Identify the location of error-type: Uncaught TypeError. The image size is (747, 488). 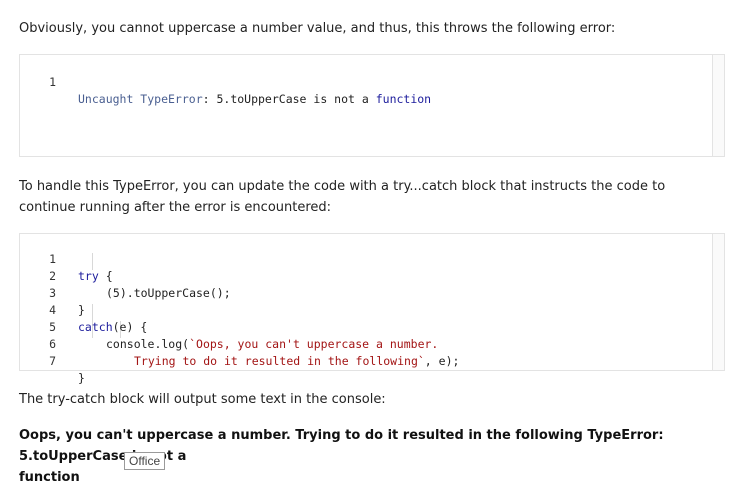
(140, 99).